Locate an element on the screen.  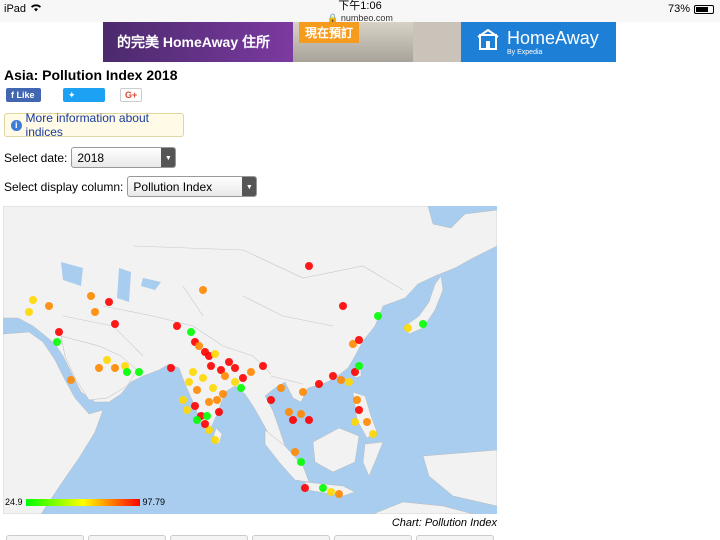
battery-percent: 73% is located at coordinates (678, 9).